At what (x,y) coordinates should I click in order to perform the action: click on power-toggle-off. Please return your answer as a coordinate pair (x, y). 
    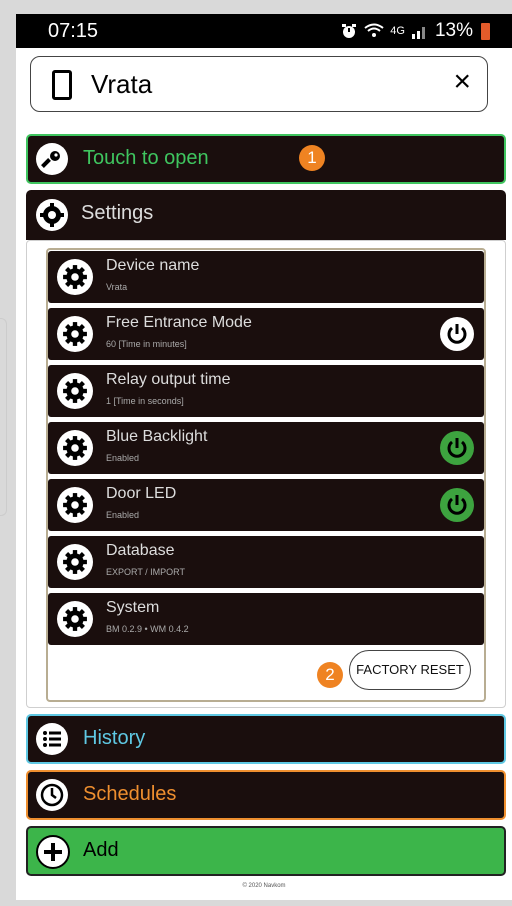
    Looking at the image, I should click on (457, 334).